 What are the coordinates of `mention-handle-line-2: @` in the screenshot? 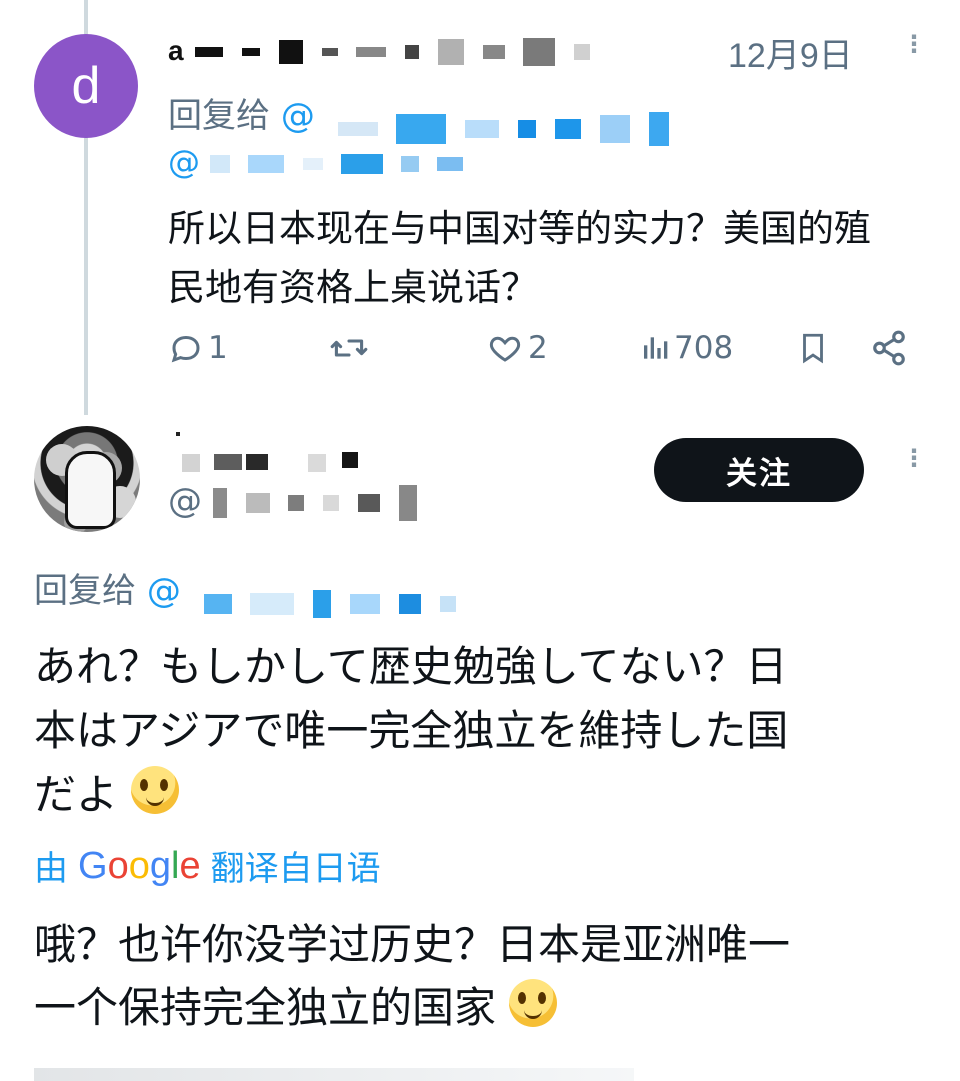 It's located at (319, 162).